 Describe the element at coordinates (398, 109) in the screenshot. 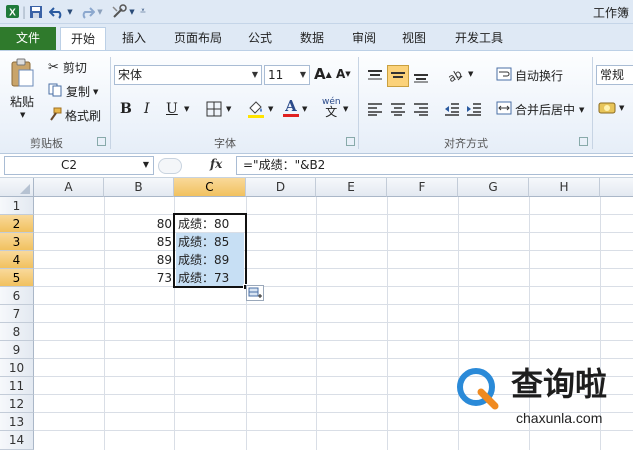

I see `align-center-icon` at that location.